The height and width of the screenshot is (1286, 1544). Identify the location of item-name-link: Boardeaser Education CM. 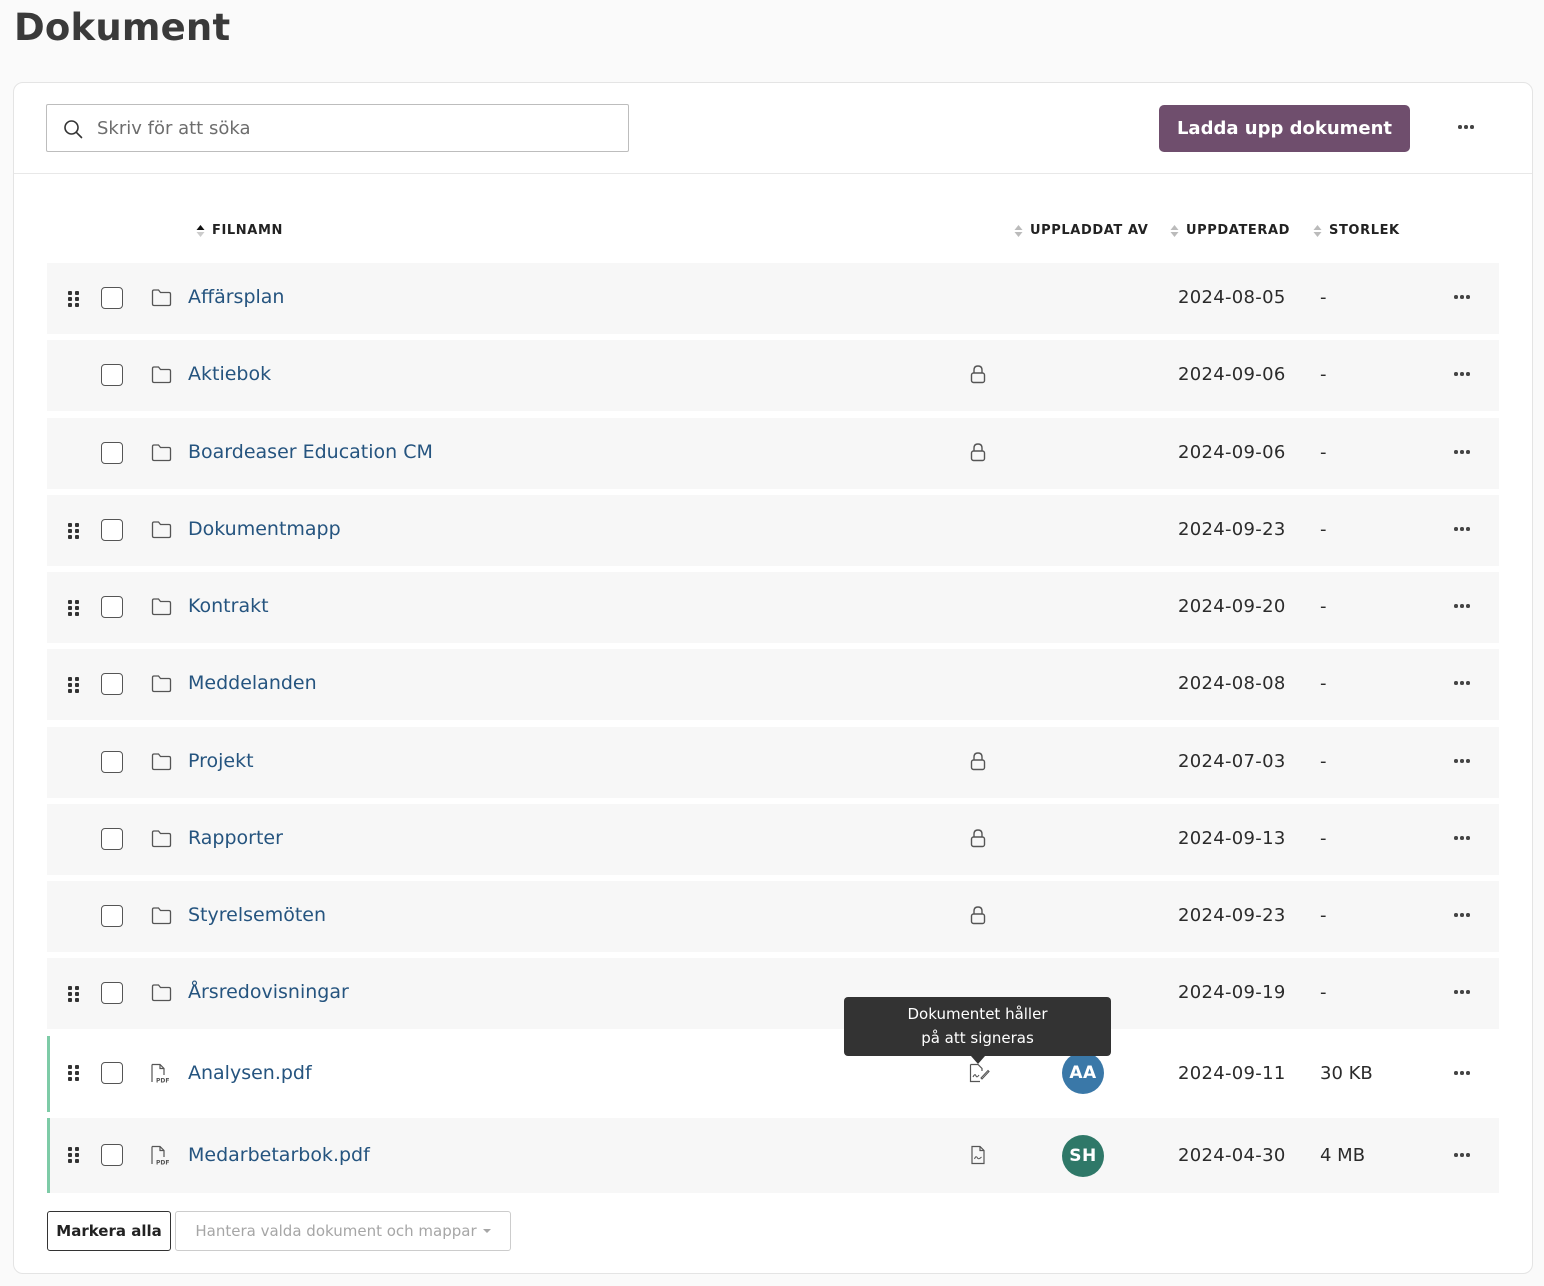
(310, 452).